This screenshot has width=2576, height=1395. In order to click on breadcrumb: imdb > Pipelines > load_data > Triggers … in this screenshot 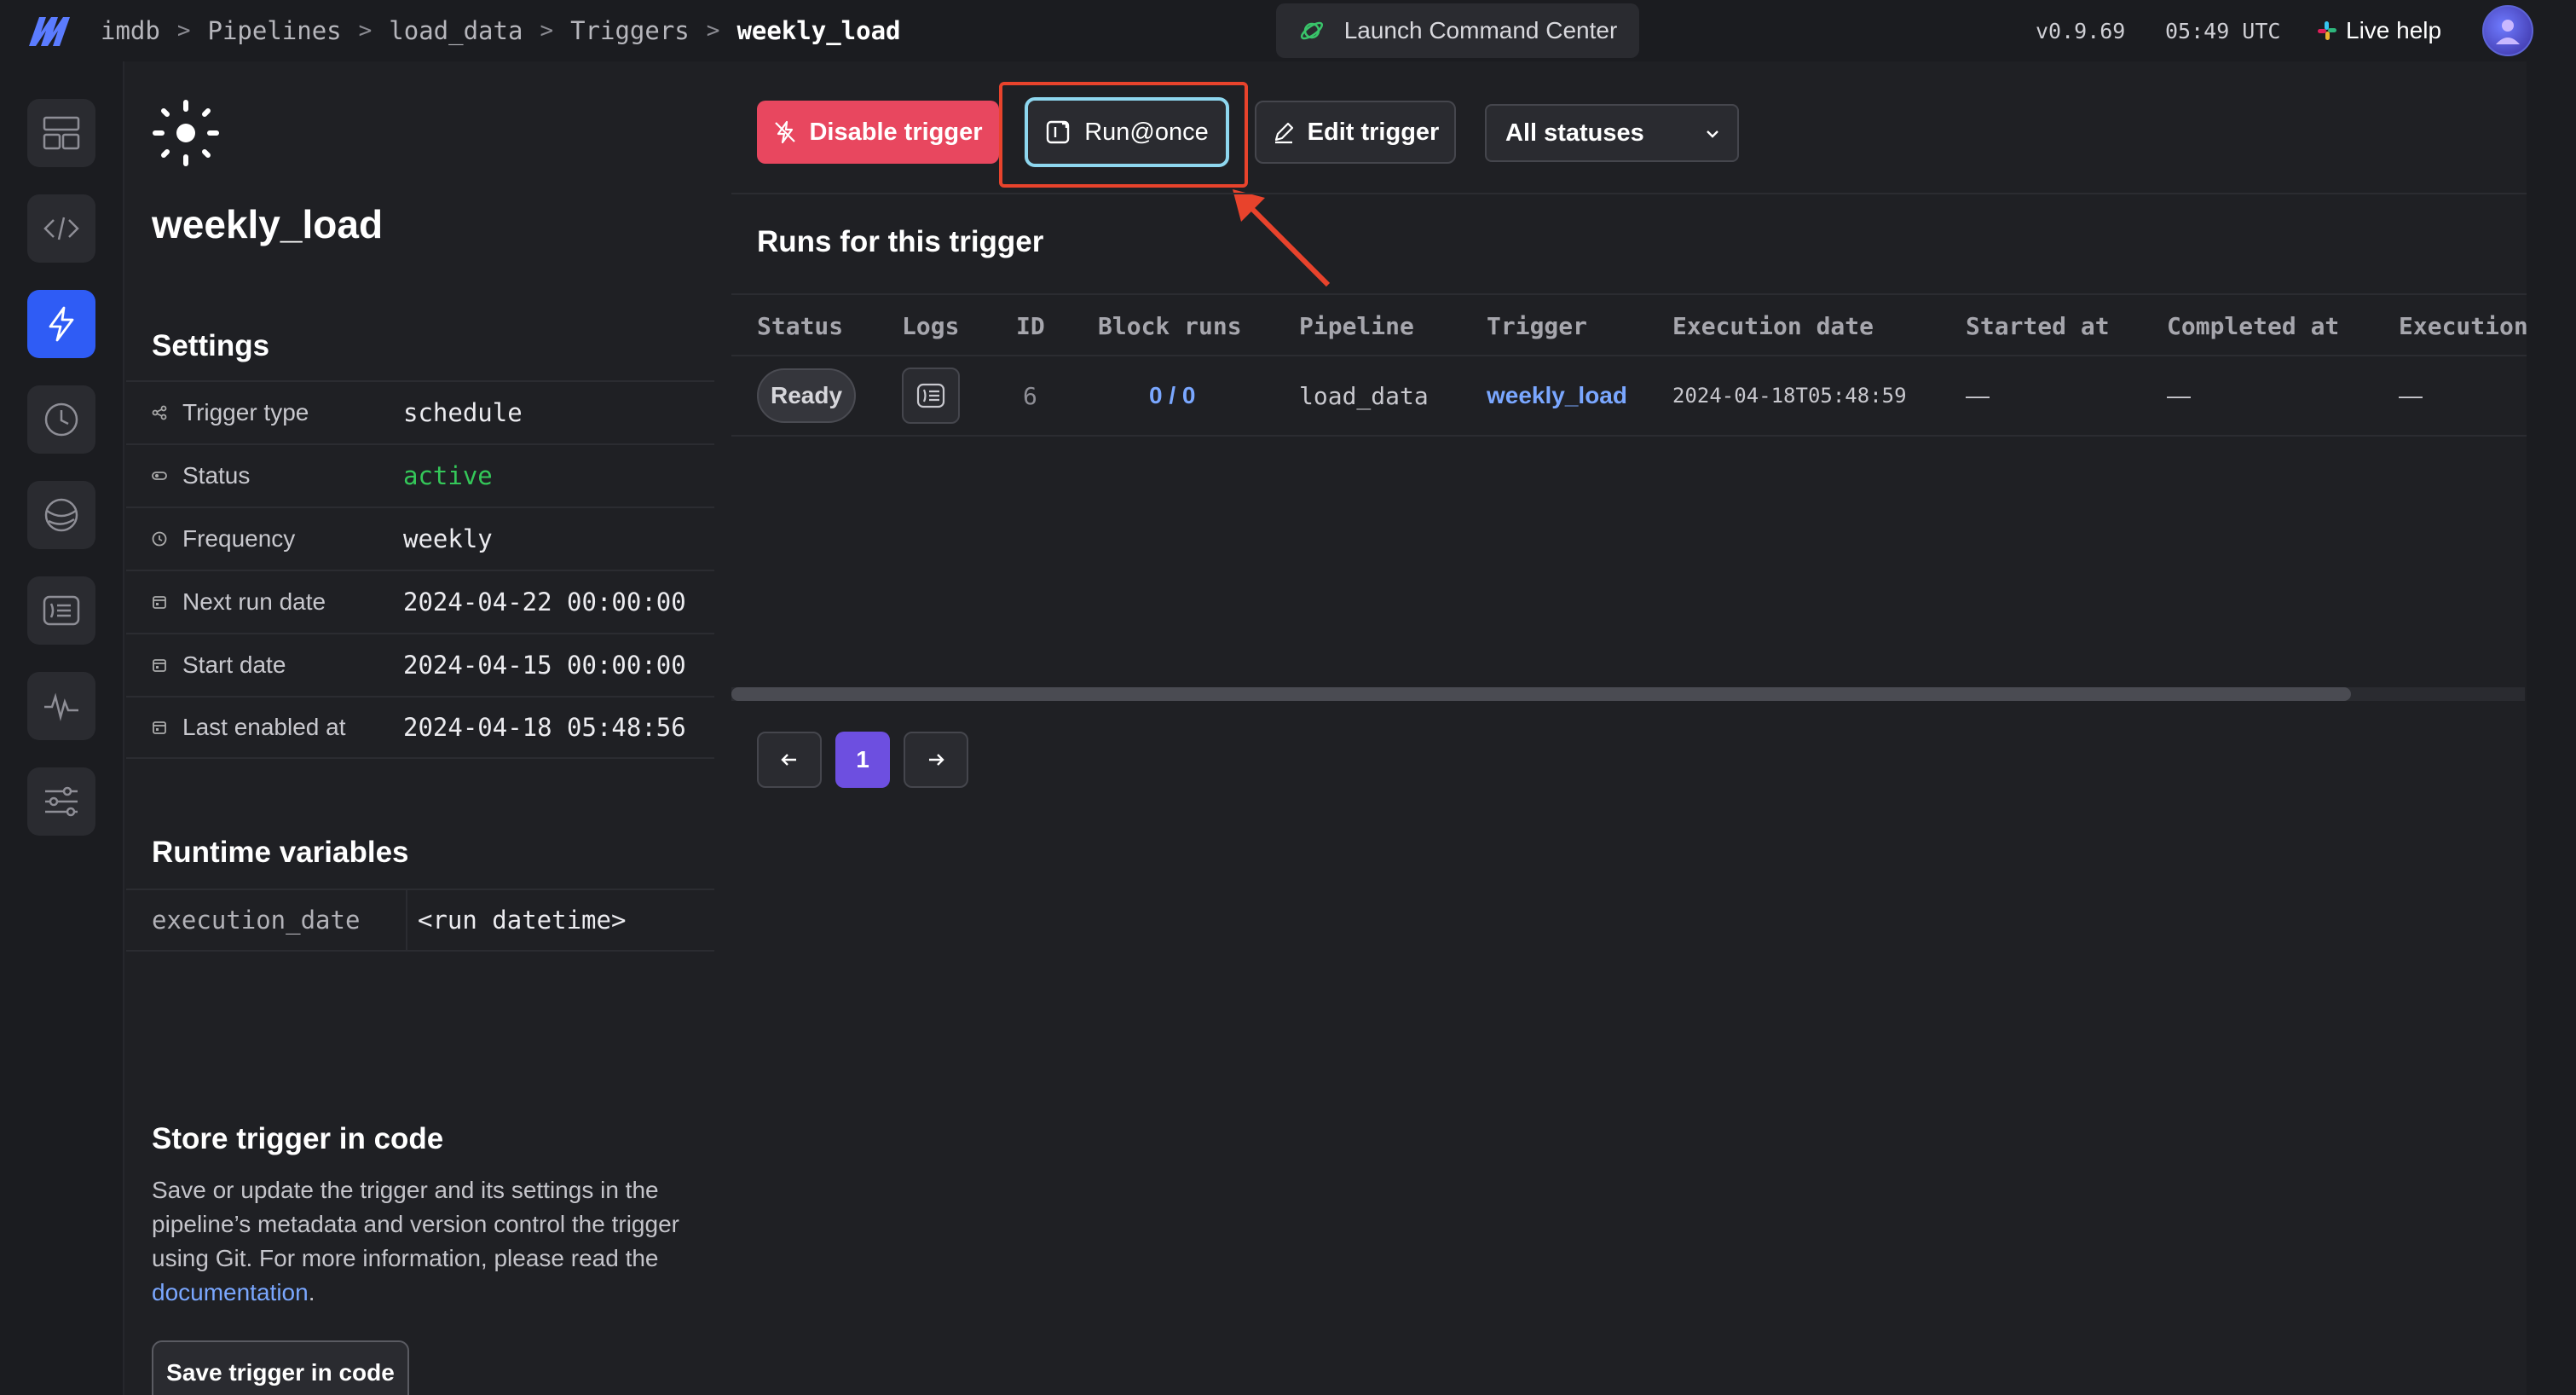, I will do `click(501, 31)`.